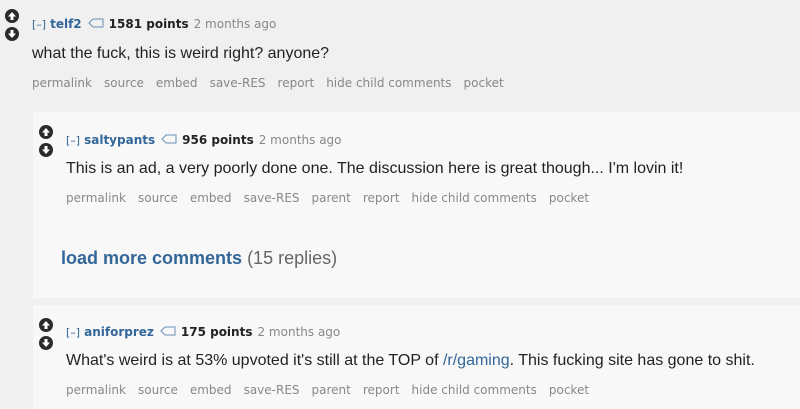 Image resolution: width=800 pixels, height=409 pixels. What do you see at coordinates (151, 258) in the screenshot?
I see `load-more-link: load more comments` at bounding box center [151, 258].